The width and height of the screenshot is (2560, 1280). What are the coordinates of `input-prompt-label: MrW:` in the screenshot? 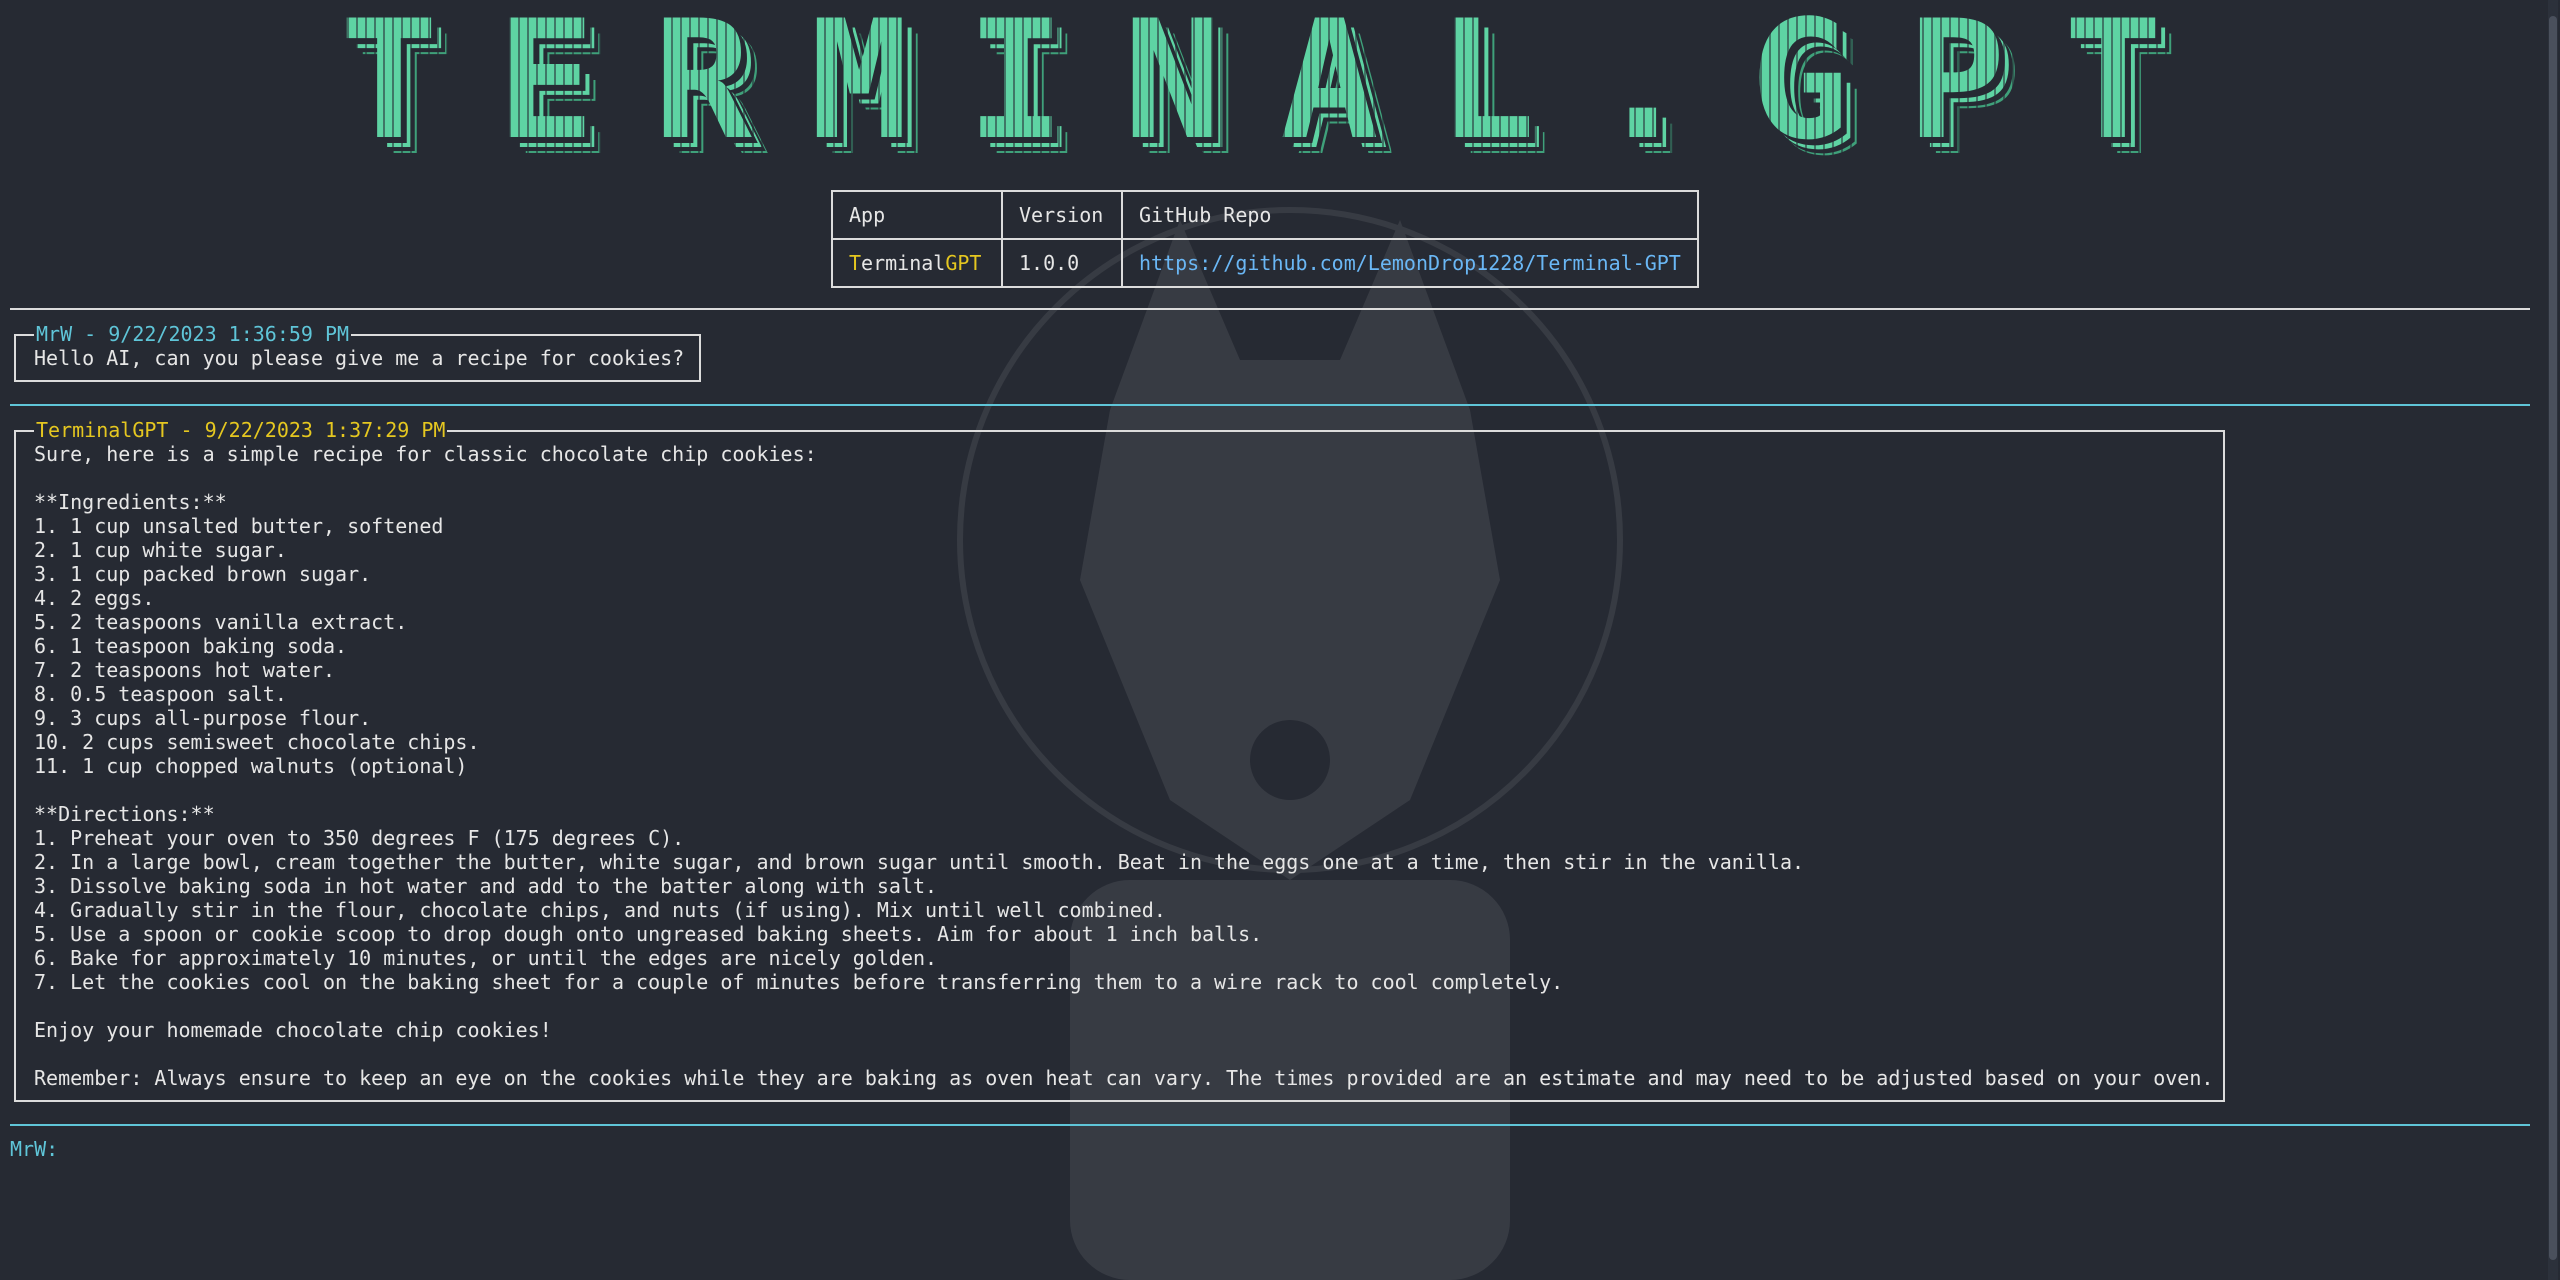 It's located at (34, 1149).